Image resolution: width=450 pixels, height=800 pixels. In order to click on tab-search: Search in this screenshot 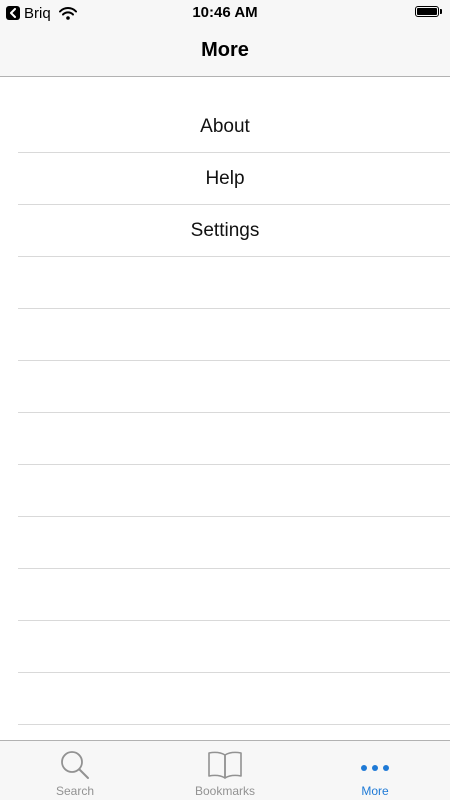, I will do `click(75, 770)`.